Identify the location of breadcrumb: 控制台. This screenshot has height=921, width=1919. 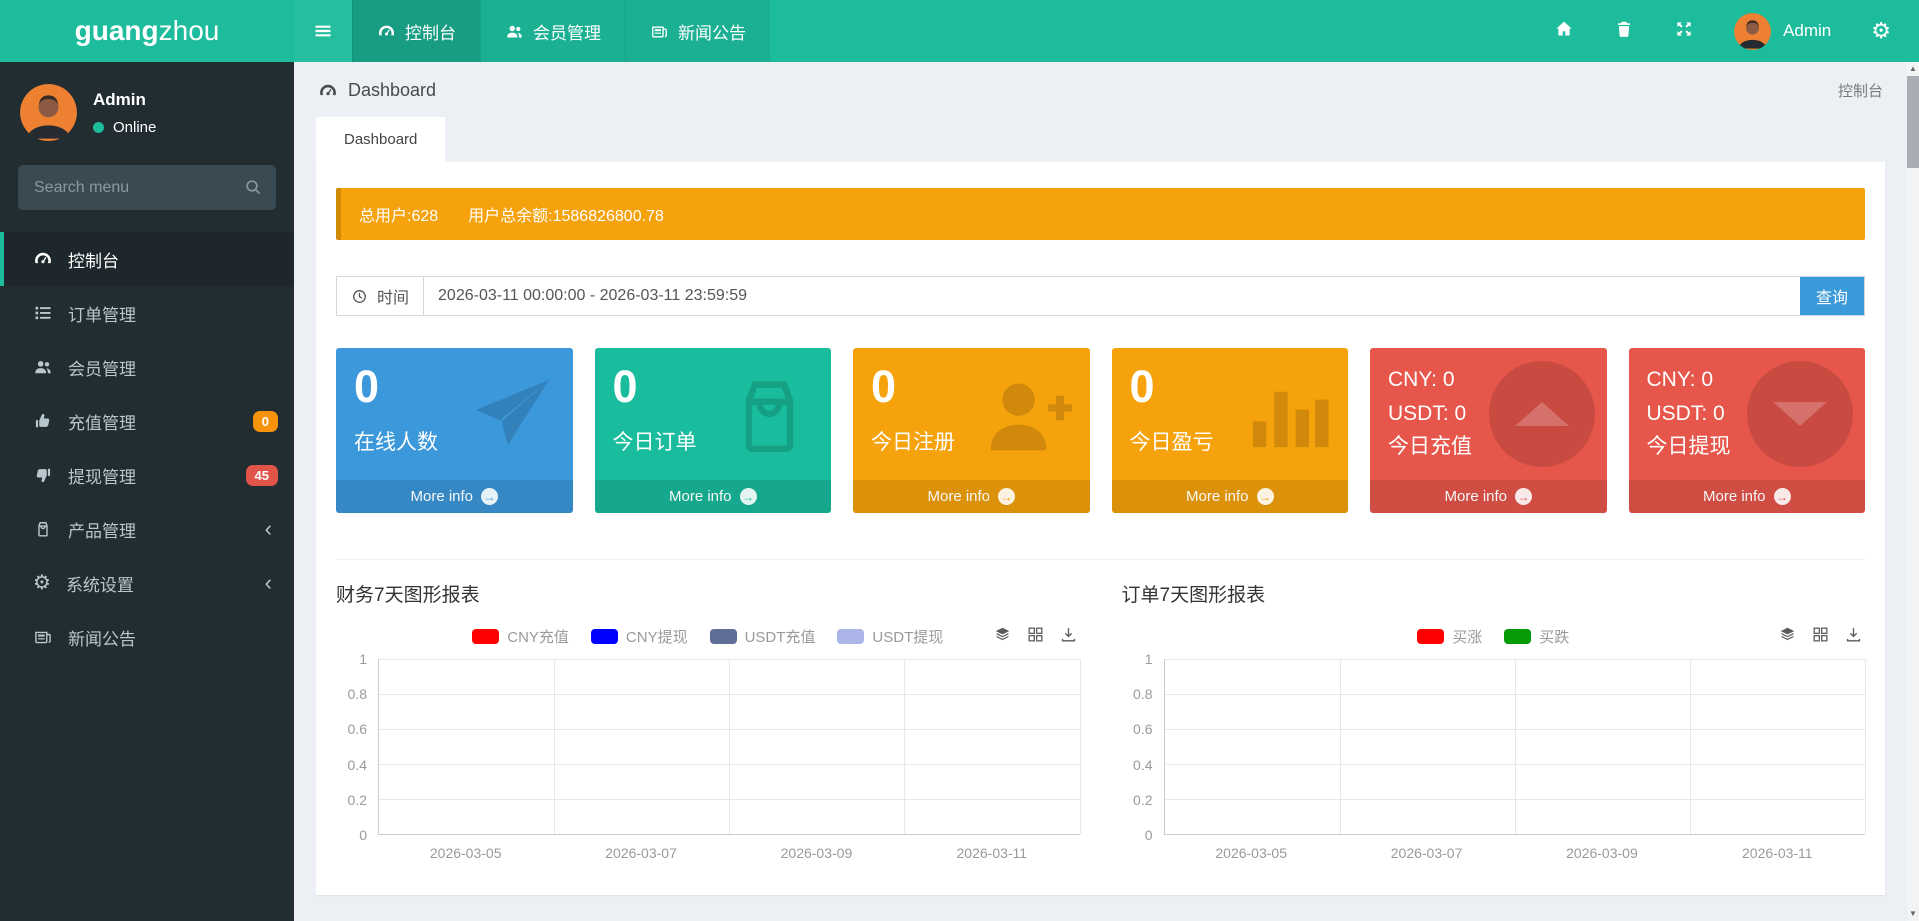
(1860, 90).